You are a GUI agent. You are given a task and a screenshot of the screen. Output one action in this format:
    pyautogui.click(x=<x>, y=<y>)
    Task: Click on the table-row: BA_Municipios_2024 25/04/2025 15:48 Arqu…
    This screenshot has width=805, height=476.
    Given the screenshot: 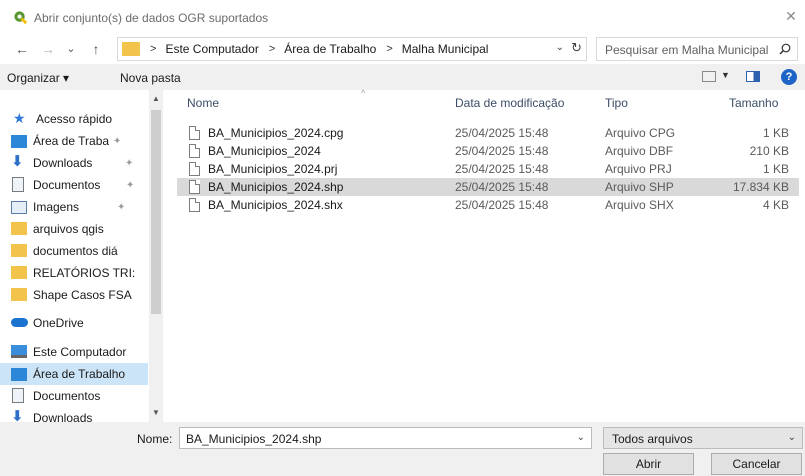 What is the action you would take?
    pyautogui.click(x=488, y=151)
    